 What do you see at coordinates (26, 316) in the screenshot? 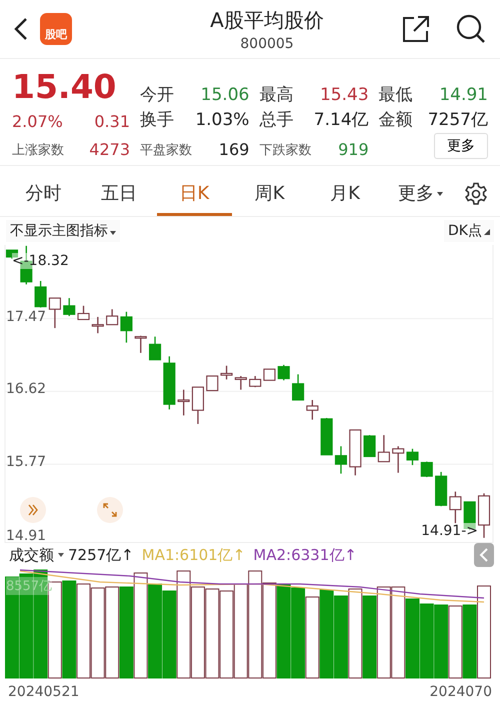
I see `price-axis-label: 17.47` at bounding box center [26, 316].